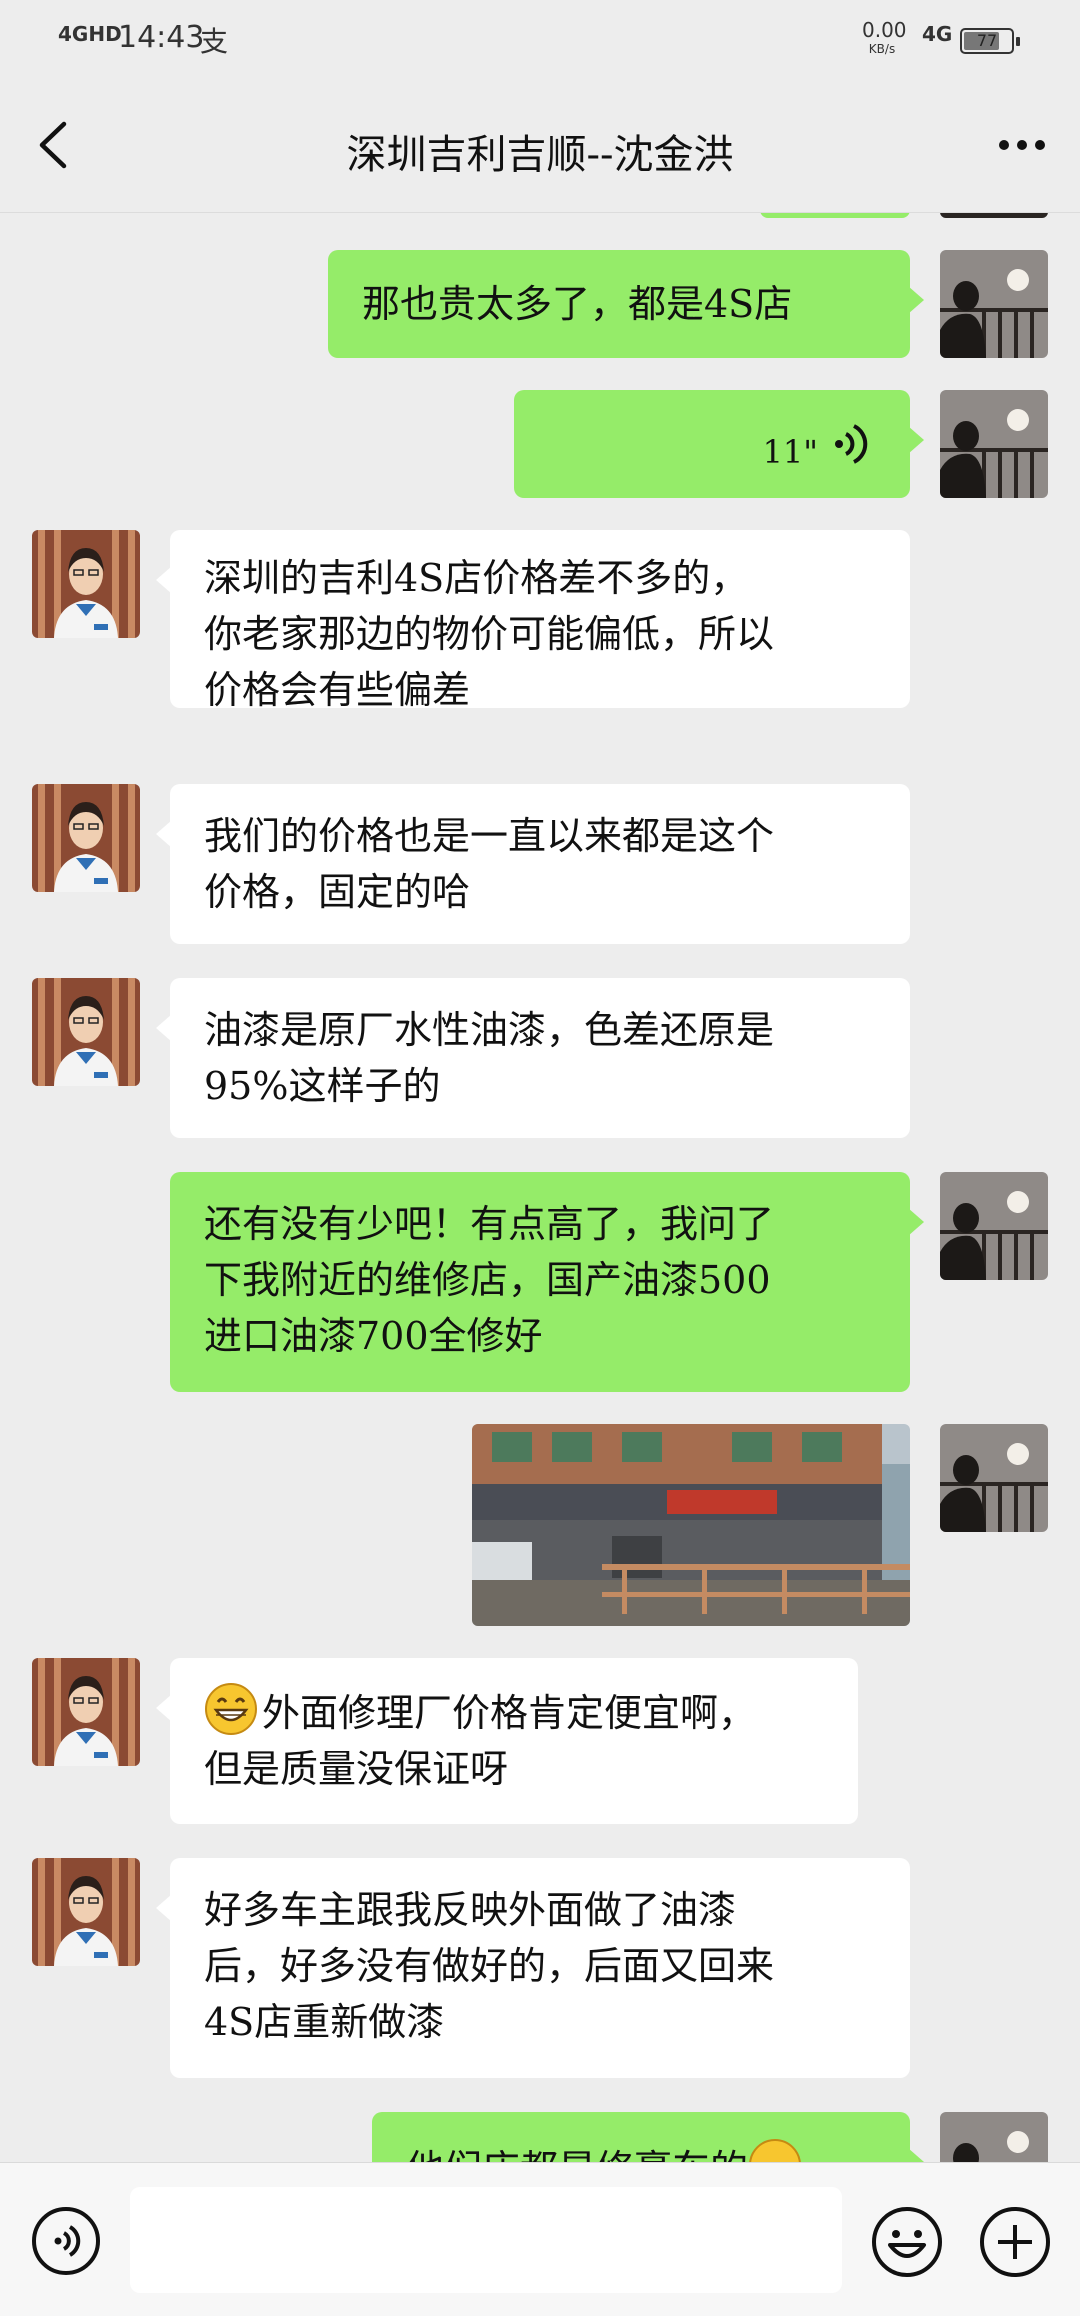  Describe the element at coordinates (322, 1086) in the screenshot. I see `message-line: 95%这样子的` at that location.